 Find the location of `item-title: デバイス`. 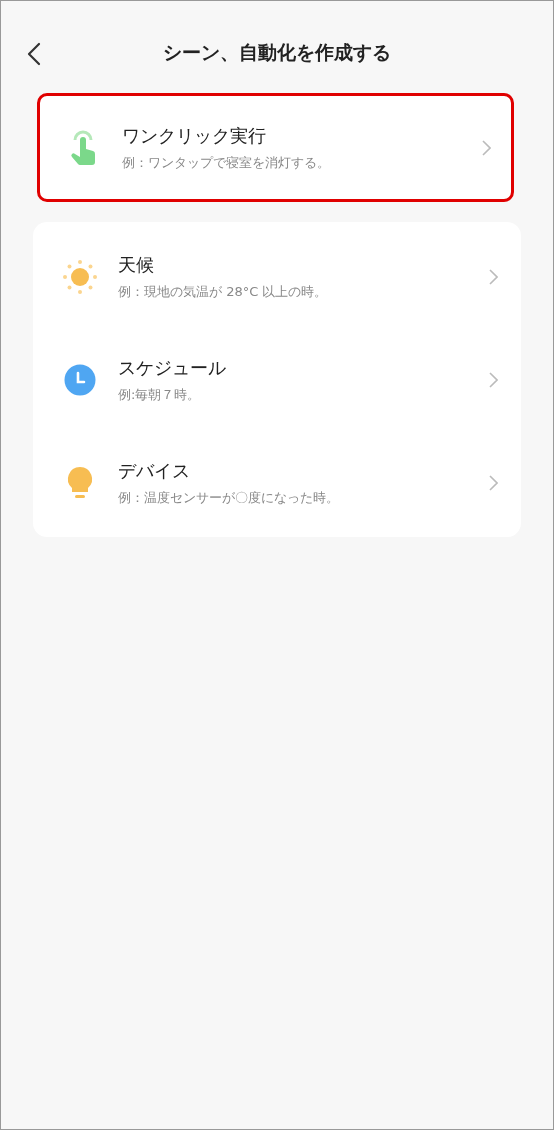

item-title: デバイス is located at coordinates (154, 470).